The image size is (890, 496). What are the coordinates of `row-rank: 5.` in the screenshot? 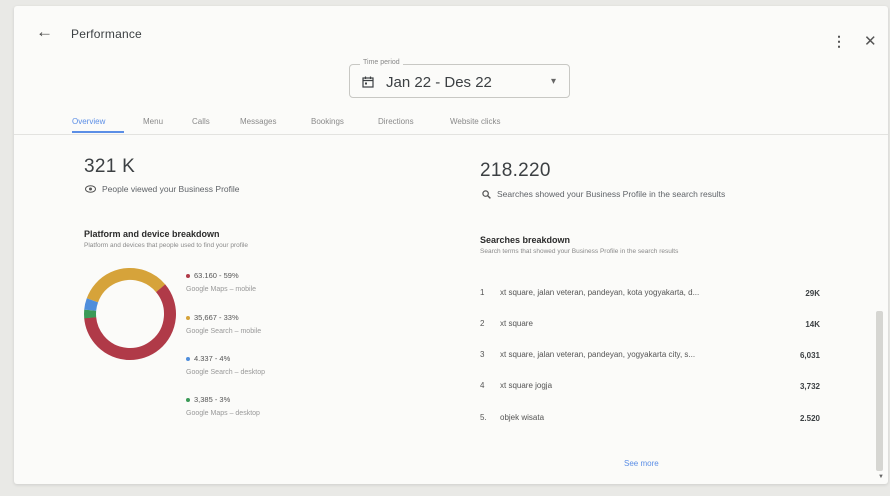 It's located at (483, 417).